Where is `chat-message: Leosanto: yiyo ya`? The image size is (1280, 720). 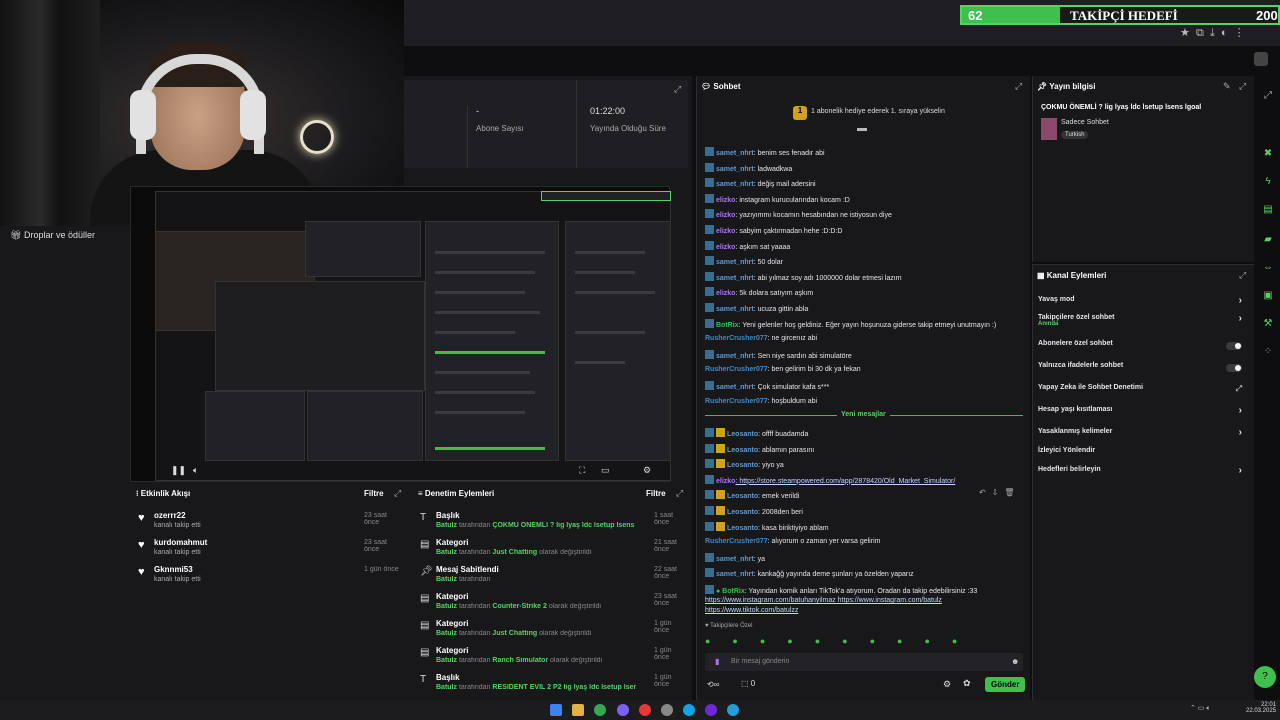
chat-message: Leosanto: yiyo ya is located at coordinates (865, 465).